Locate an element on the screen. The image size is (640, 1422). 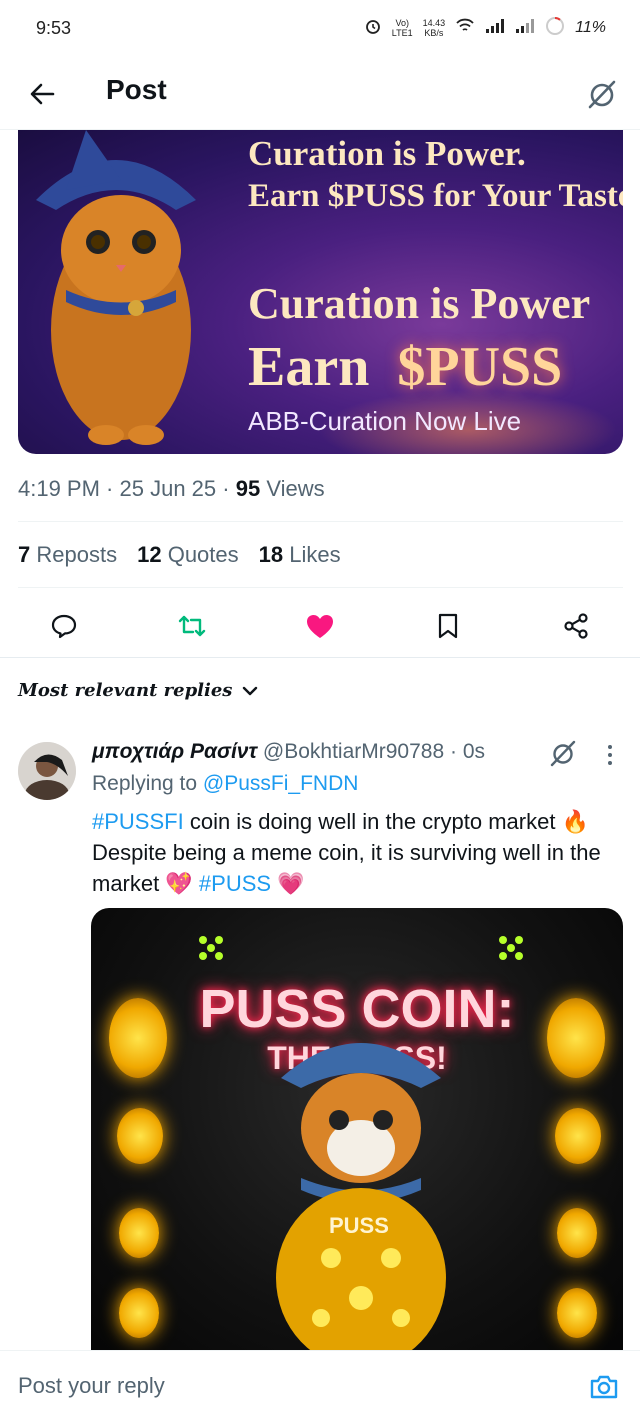
status-icons: Vo) LTE1 14.43 KB/s 11% is located at coordinates (485, 27).